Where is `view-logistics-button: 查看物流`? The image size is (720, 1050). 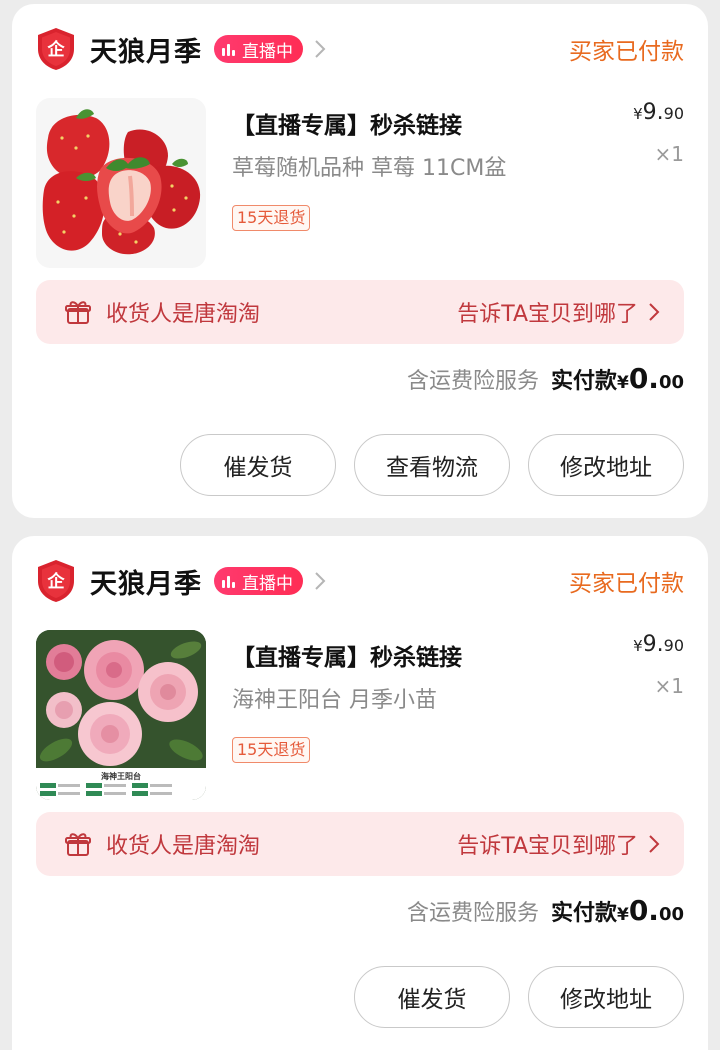 view-logistics-button: 查看物流 is located at coordinates (432, 465).